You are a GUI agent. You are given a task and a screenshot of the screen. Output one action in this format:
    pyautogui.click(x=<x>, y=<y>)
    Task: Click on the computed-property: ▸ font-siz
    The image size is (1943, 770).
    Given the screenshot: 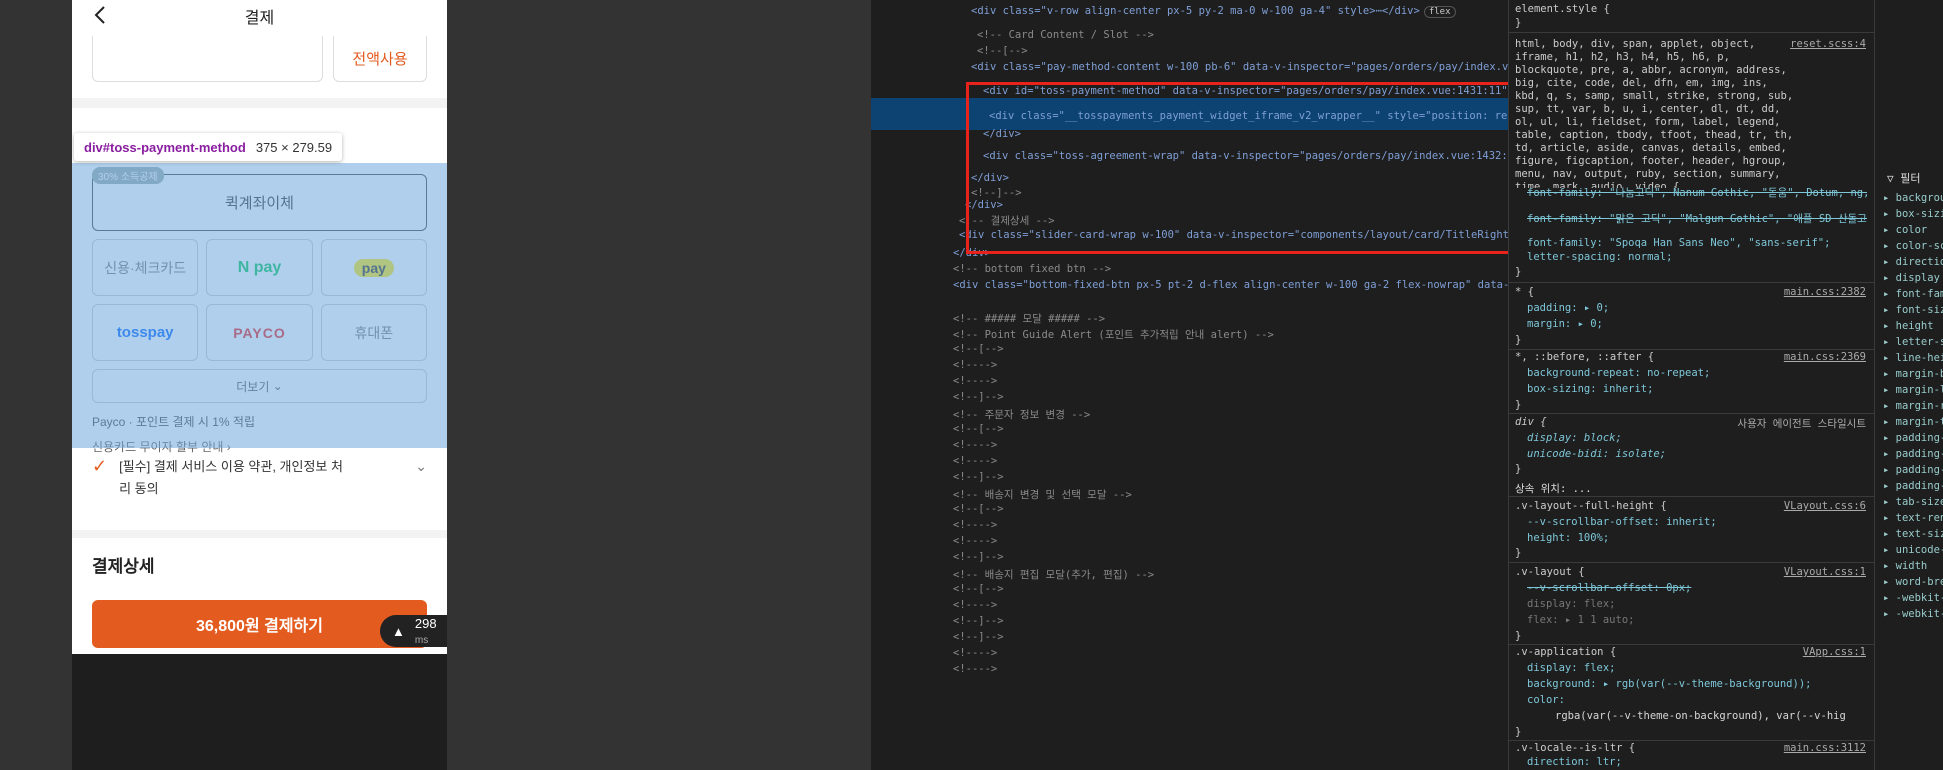 What is the action you would take?
    pyautogui.click(x=1913, y=310)
    